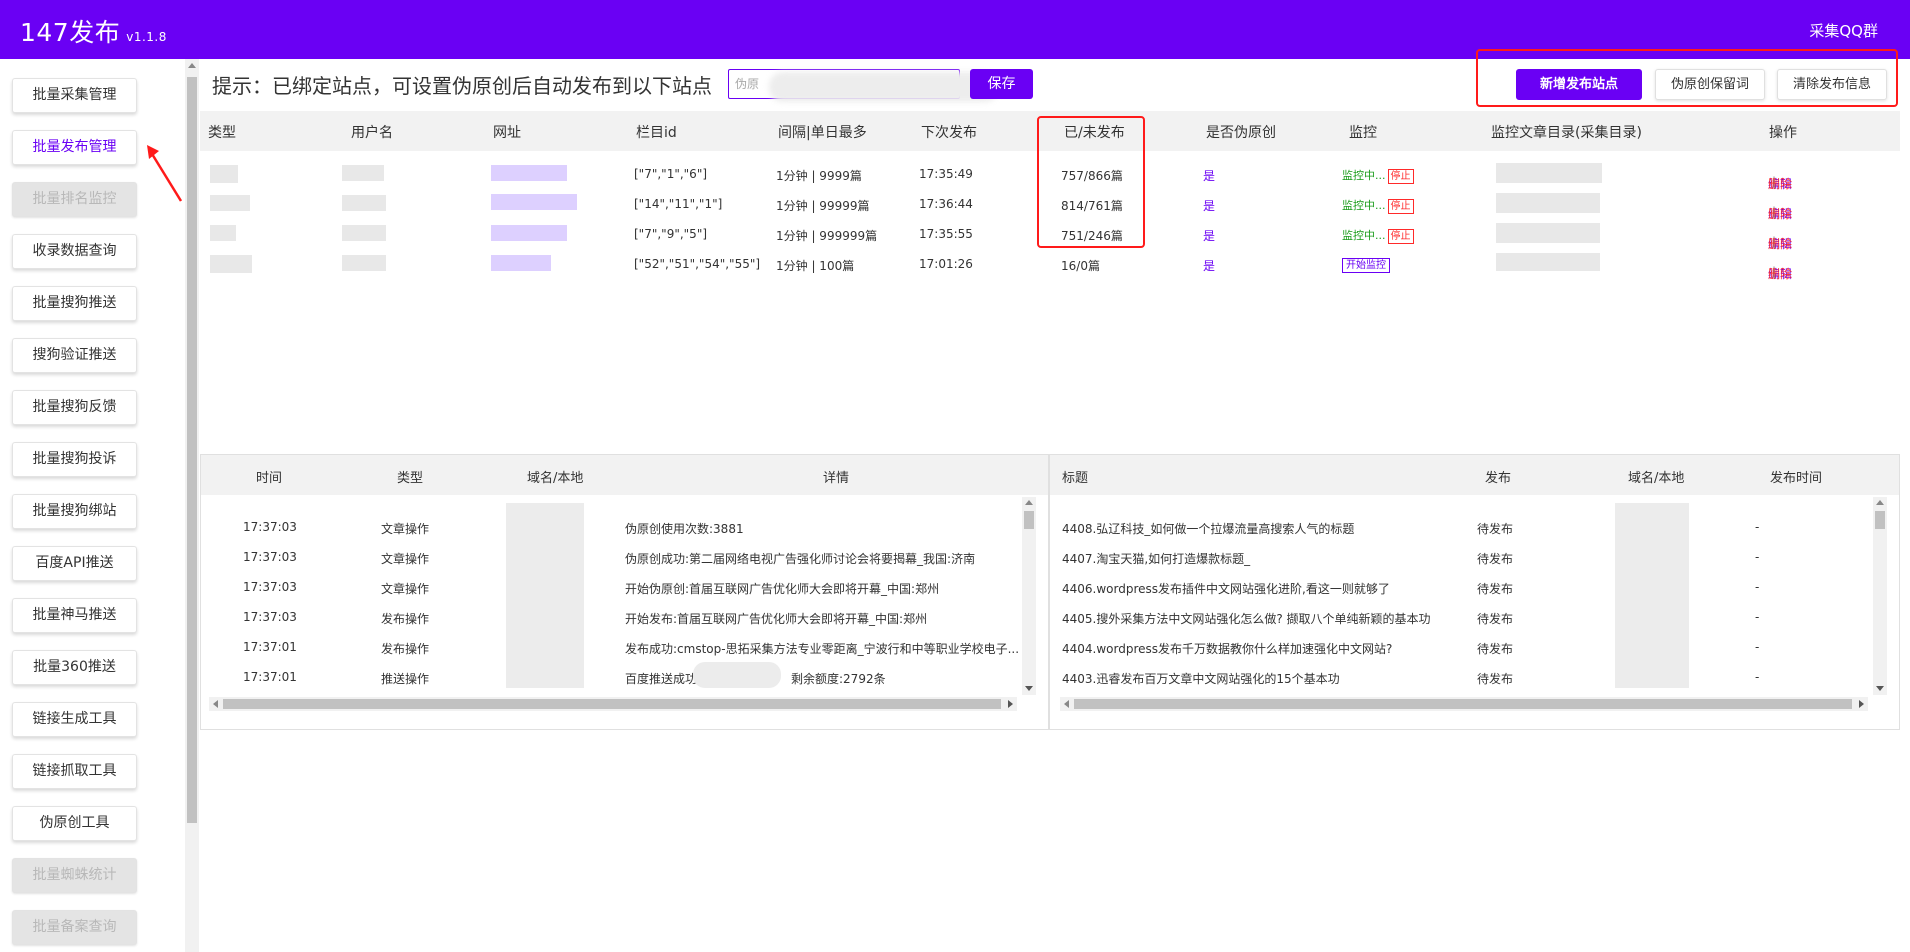  I want to click on sidebar-item-spider-stats: 批量蜘蛛统计, so click(74, 875).